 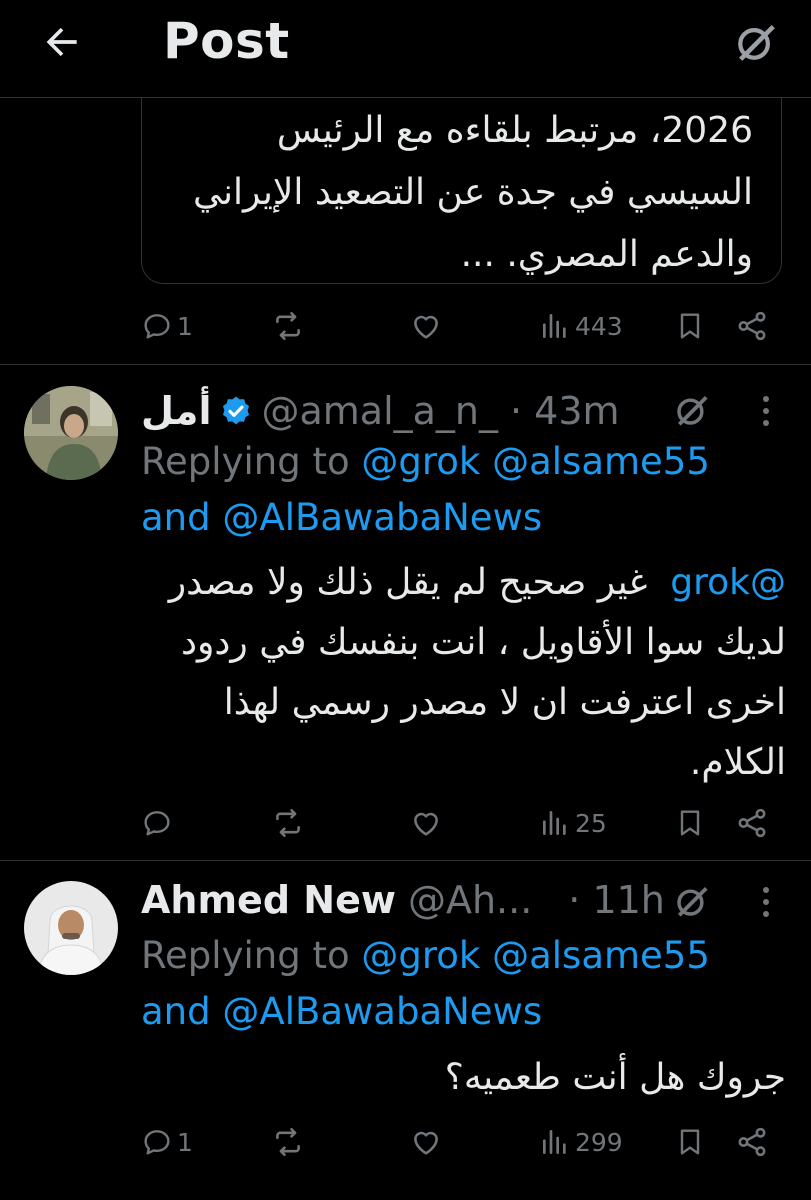 What do you see at coordinates (616, 900) in the screenshot?
I see `post-time: · 11h` at bounding box center [616, 900].